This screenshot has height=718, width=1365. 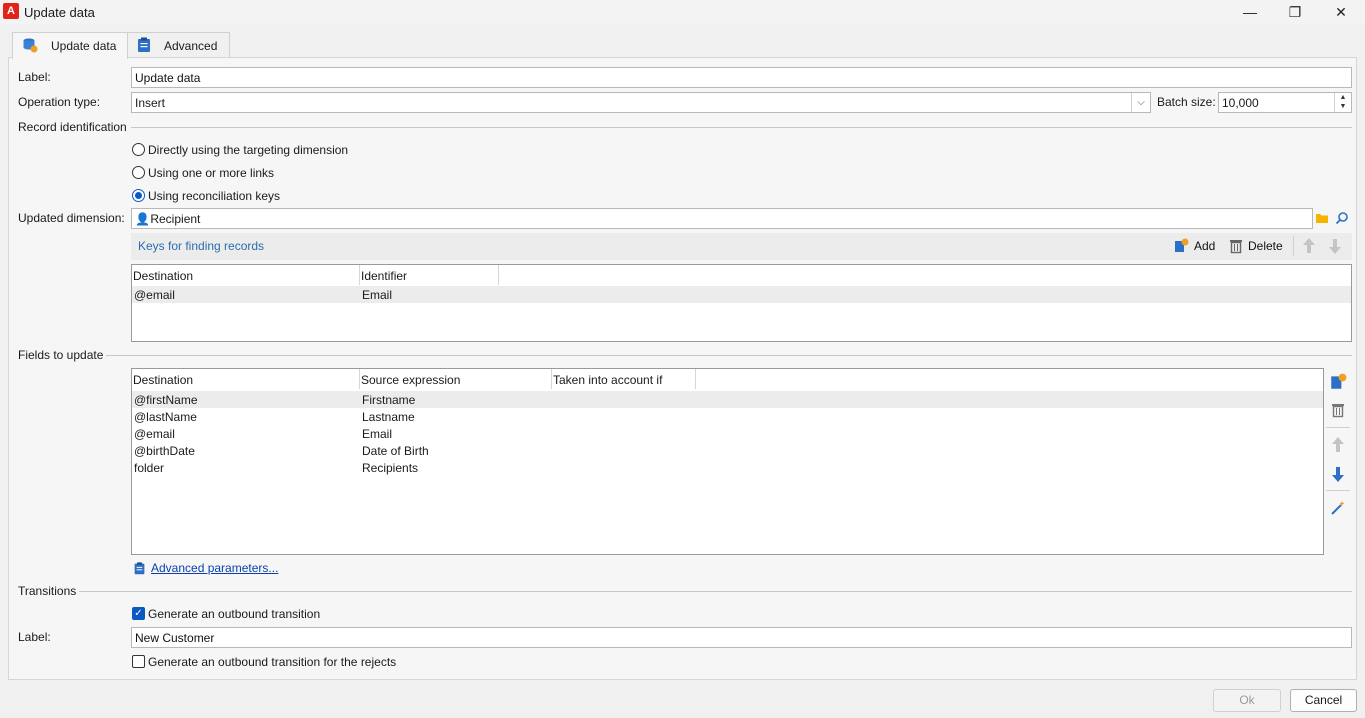 I want to click on column-header: Identifier, so click(x=429, y=275).